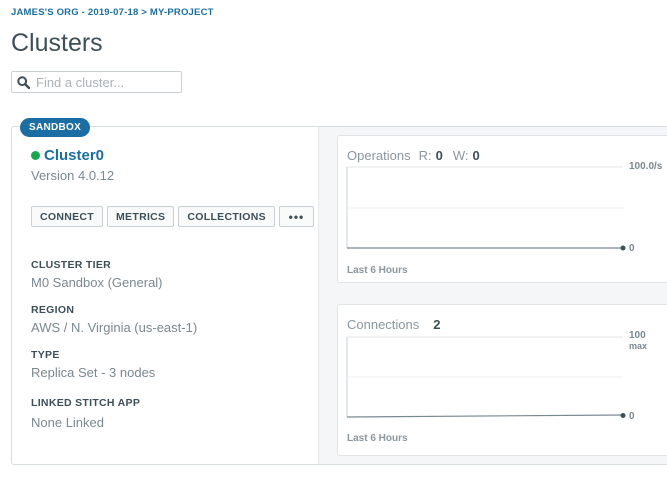  Describe the element at coordinates (97, 282) in the screenshot. I see `cluster-tier-value: M0 Sandbox (General)` at that location.